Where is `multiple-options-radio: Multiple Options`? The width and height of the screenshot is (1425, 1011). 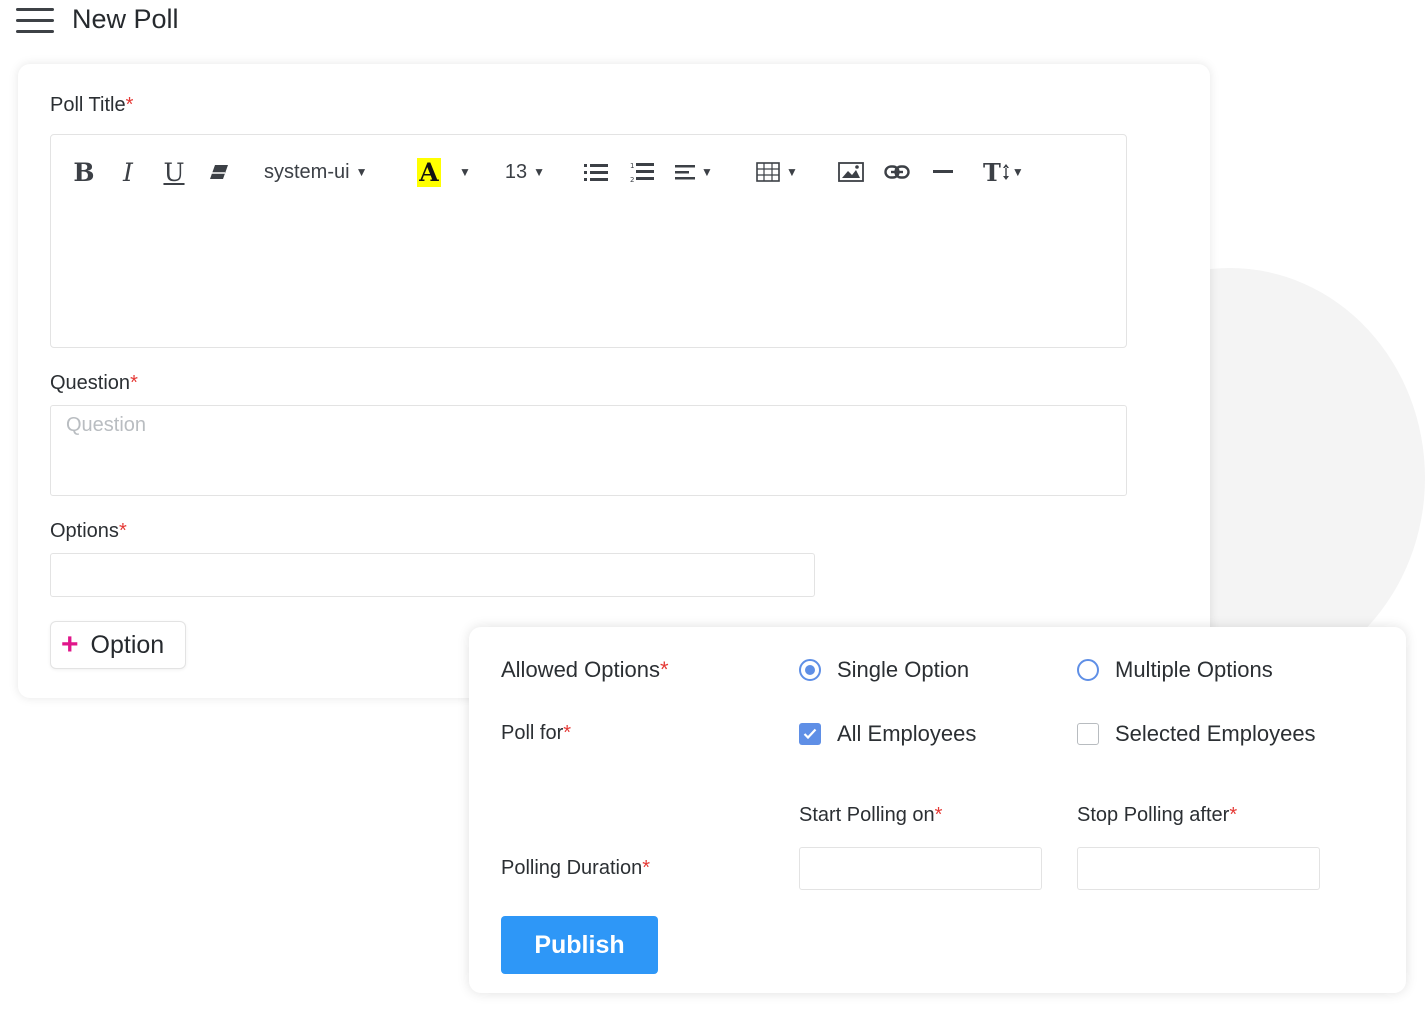
multiple-options-radio: Multiple Options is located at coordinates (1175, 670).